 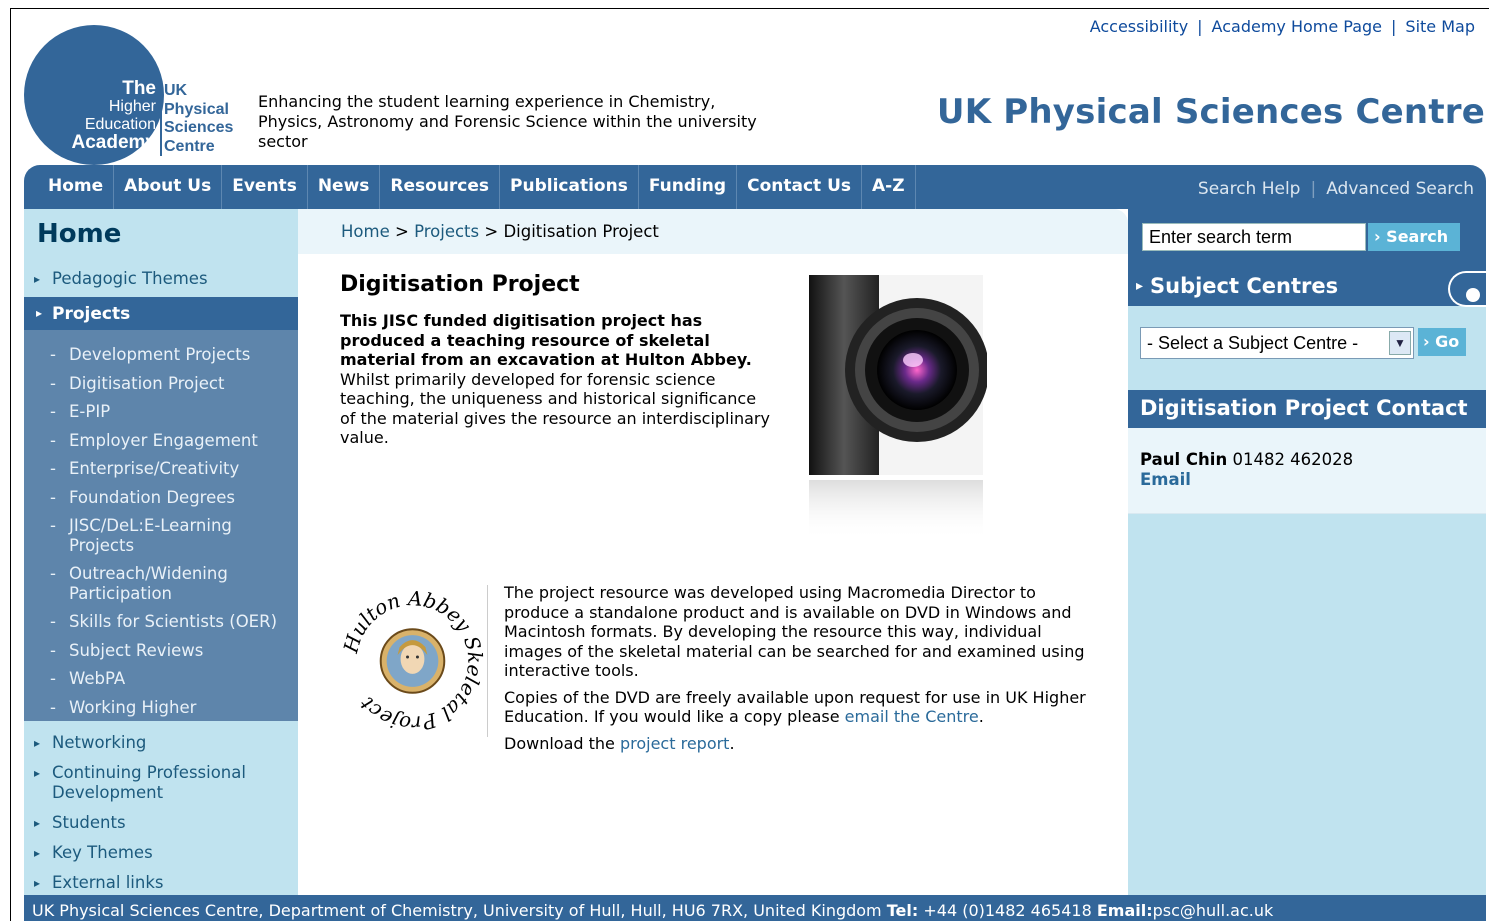 I want to click on submenu-label: Foundation Degrees, so click(x=152, y=497).